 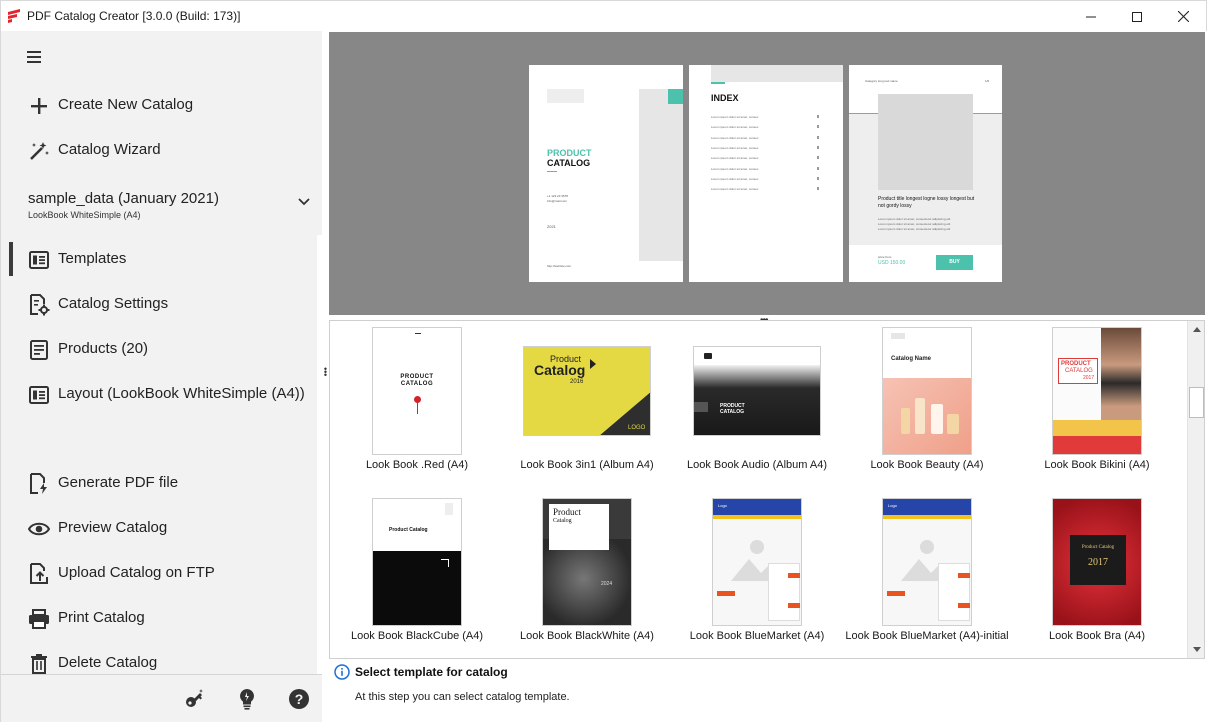 What do you see at coordinates (325, 372) in the screenshot?
I see `vertical-splitter: • • •` at bounding box center [325, 372].